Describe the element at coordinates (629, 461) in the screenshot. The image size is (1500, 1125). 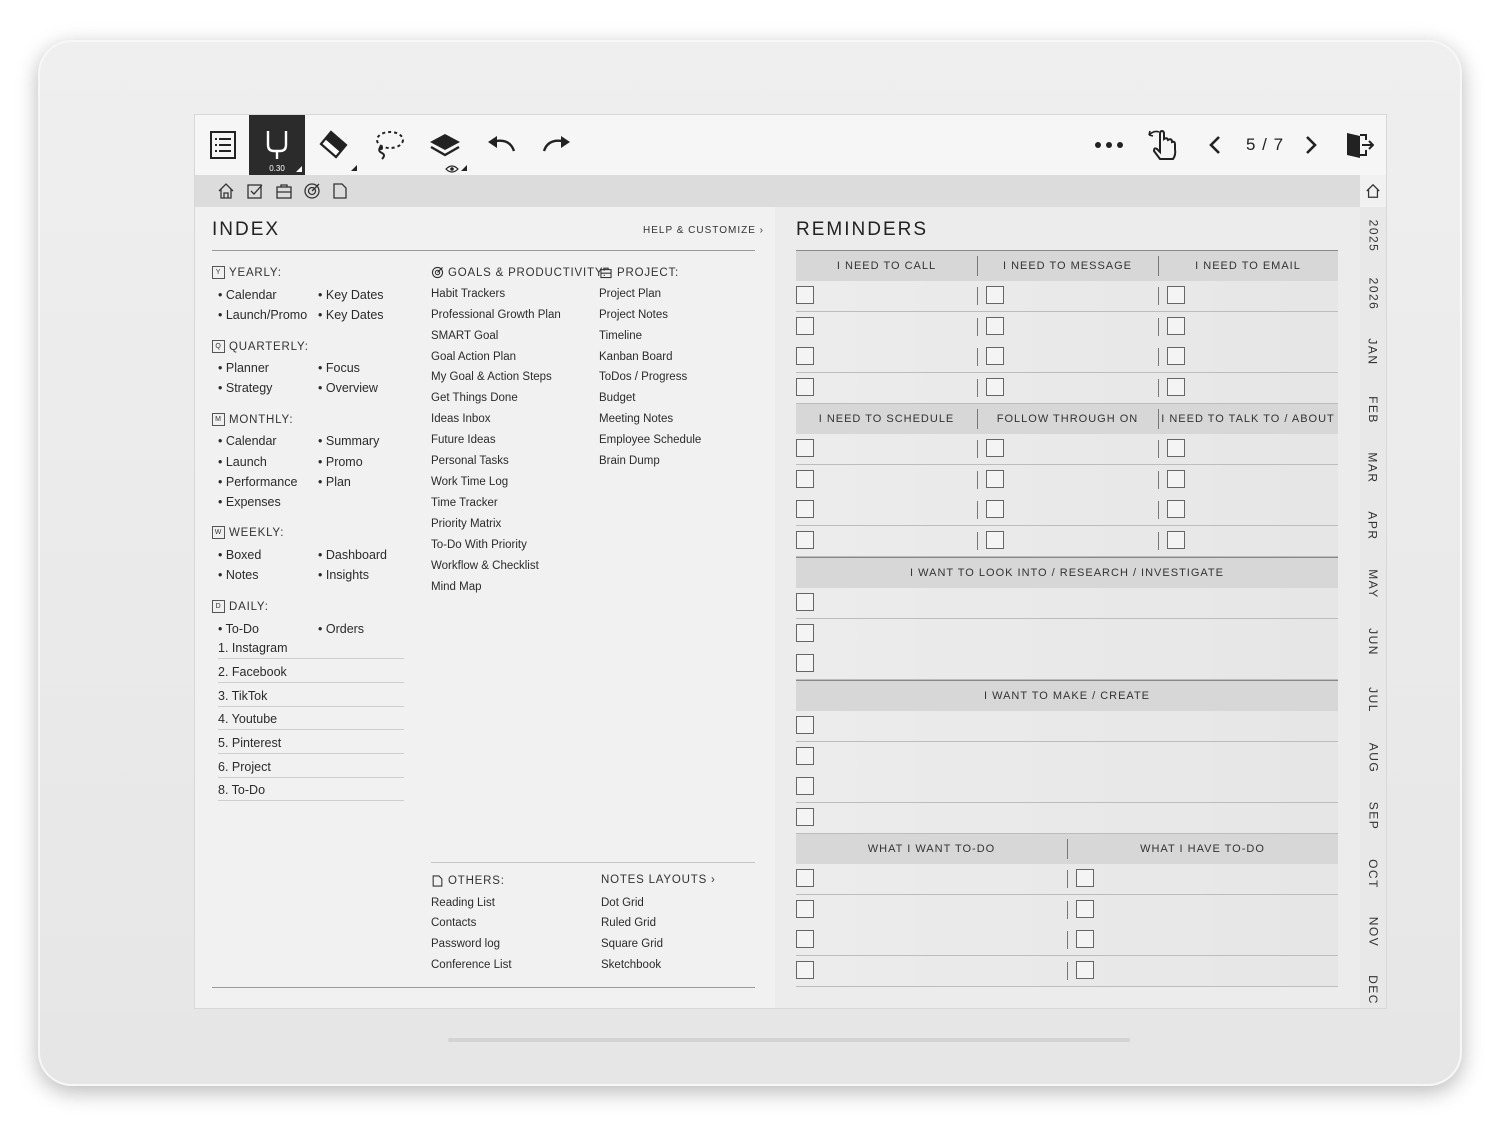
I see `link-project-item: Brain Dump` at that location.